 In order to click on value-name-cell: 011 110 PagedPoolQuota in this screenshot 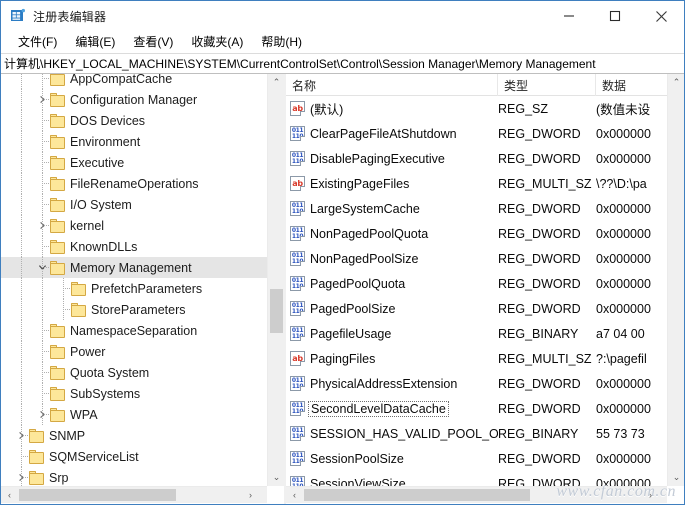, I will do `click(392, 283)`.